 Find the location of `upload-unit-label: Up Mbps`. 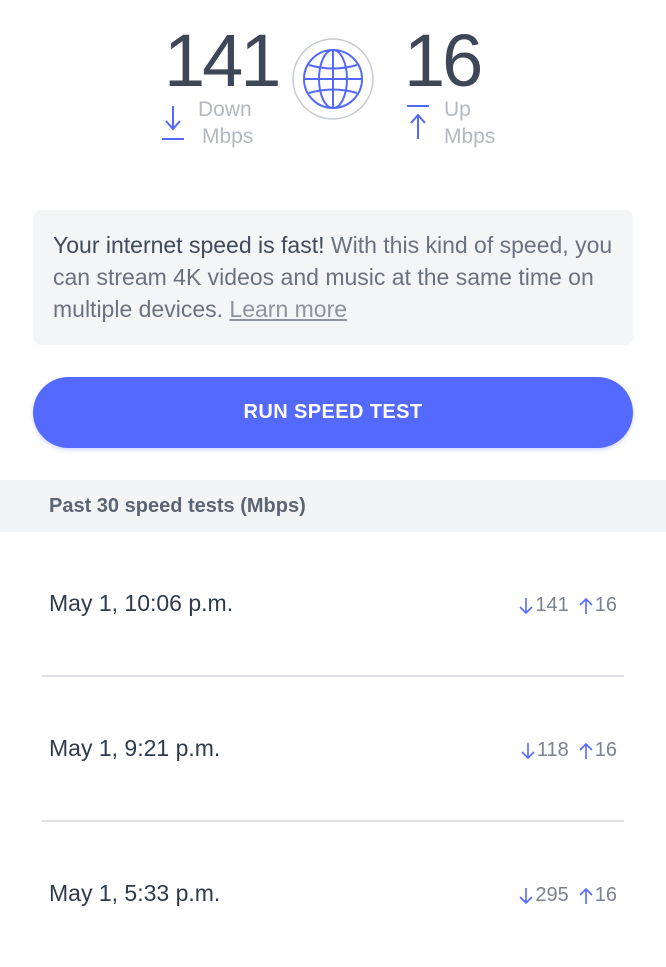

upload-unit-label: Up Mbps is located at coordinates (469, 123).